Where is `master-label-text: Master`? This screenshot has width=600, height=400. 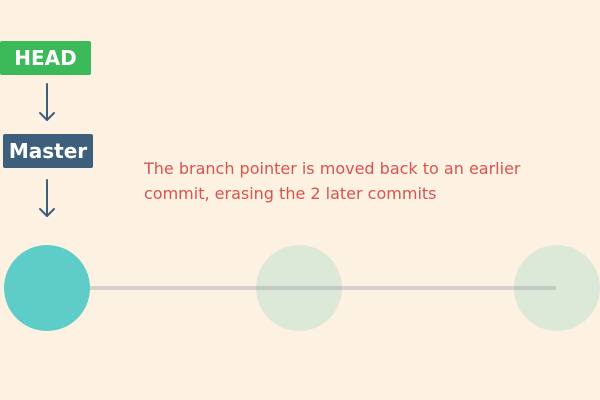
master-label-text: Master is located at coordinates (48, 151).